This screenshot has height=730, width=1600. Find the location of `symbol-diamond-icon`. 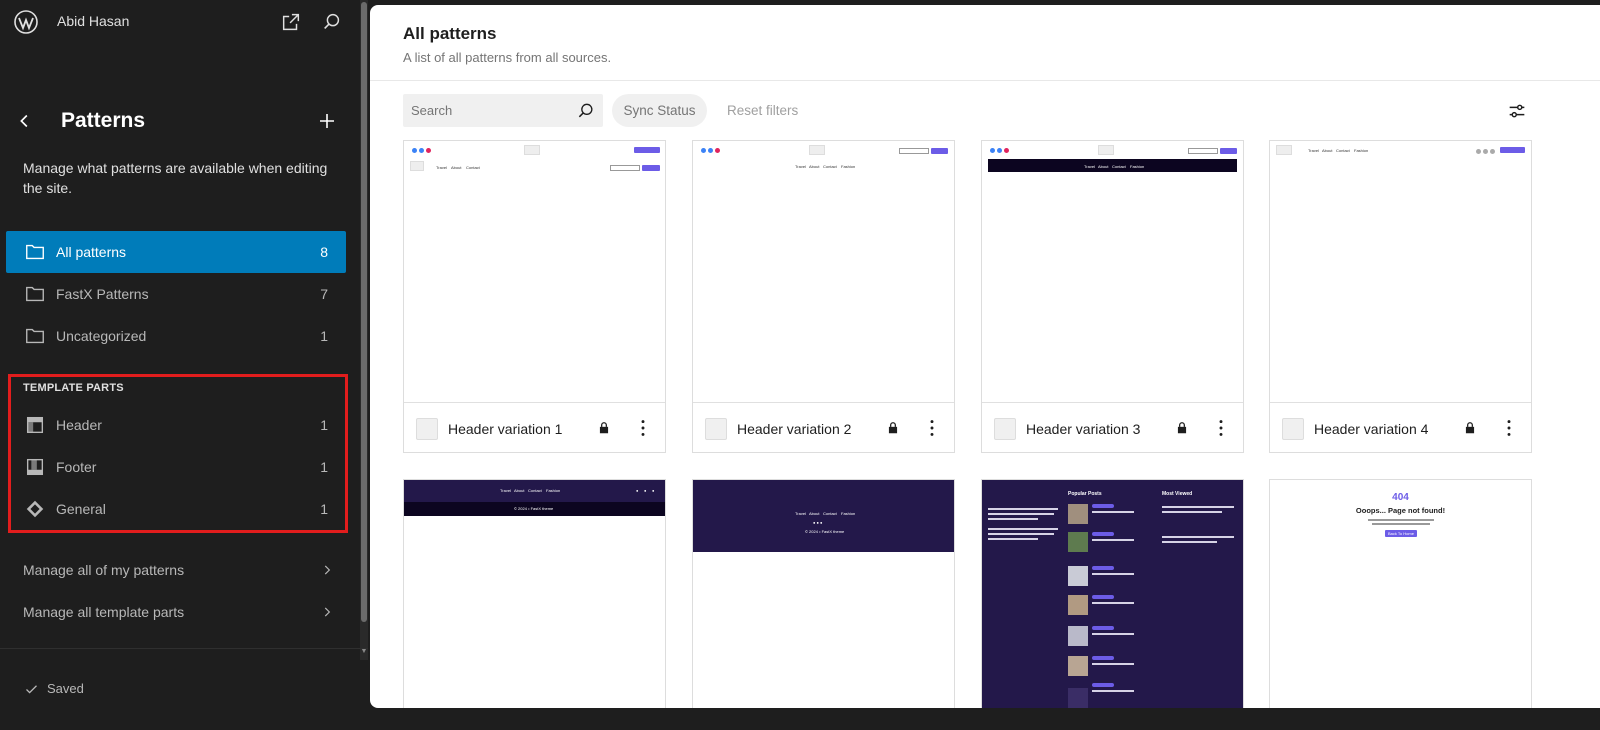

symbol-diamond-icon is located at coordinates (35, 509).